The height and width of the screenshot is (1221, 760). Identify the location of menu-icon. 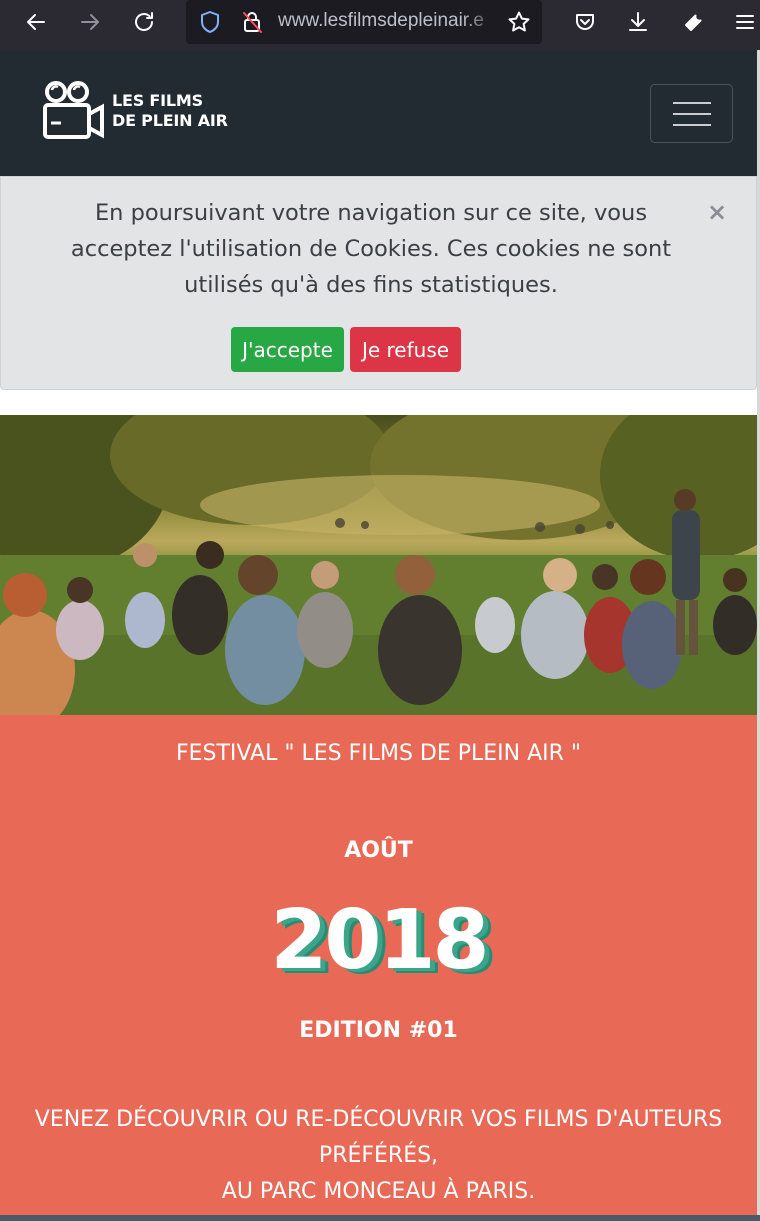
(744, 22).